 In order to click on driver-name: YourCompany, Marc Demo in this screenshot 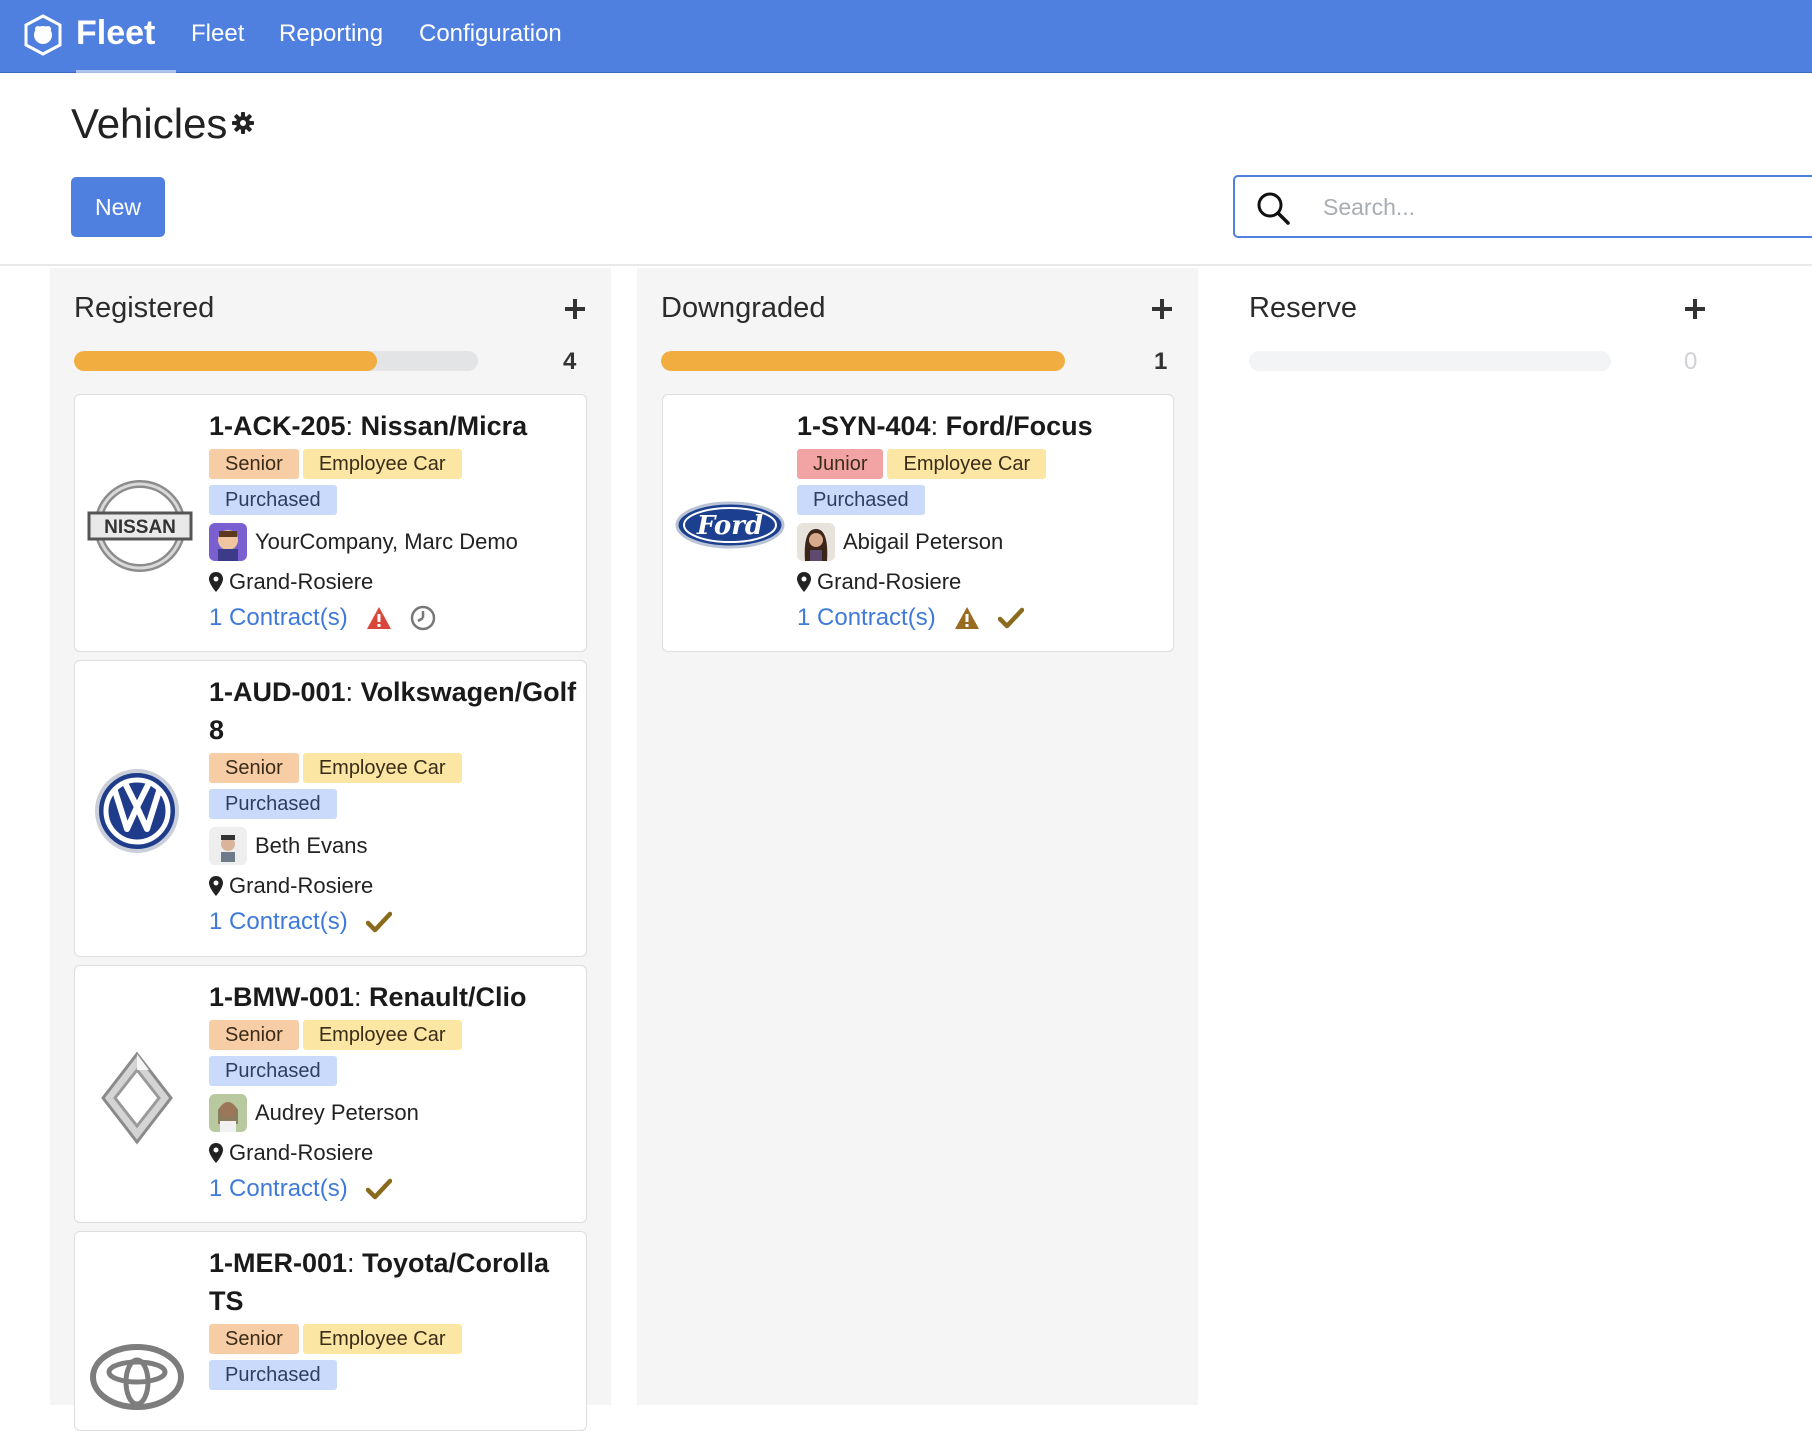, I will do `click(386, 541)`.